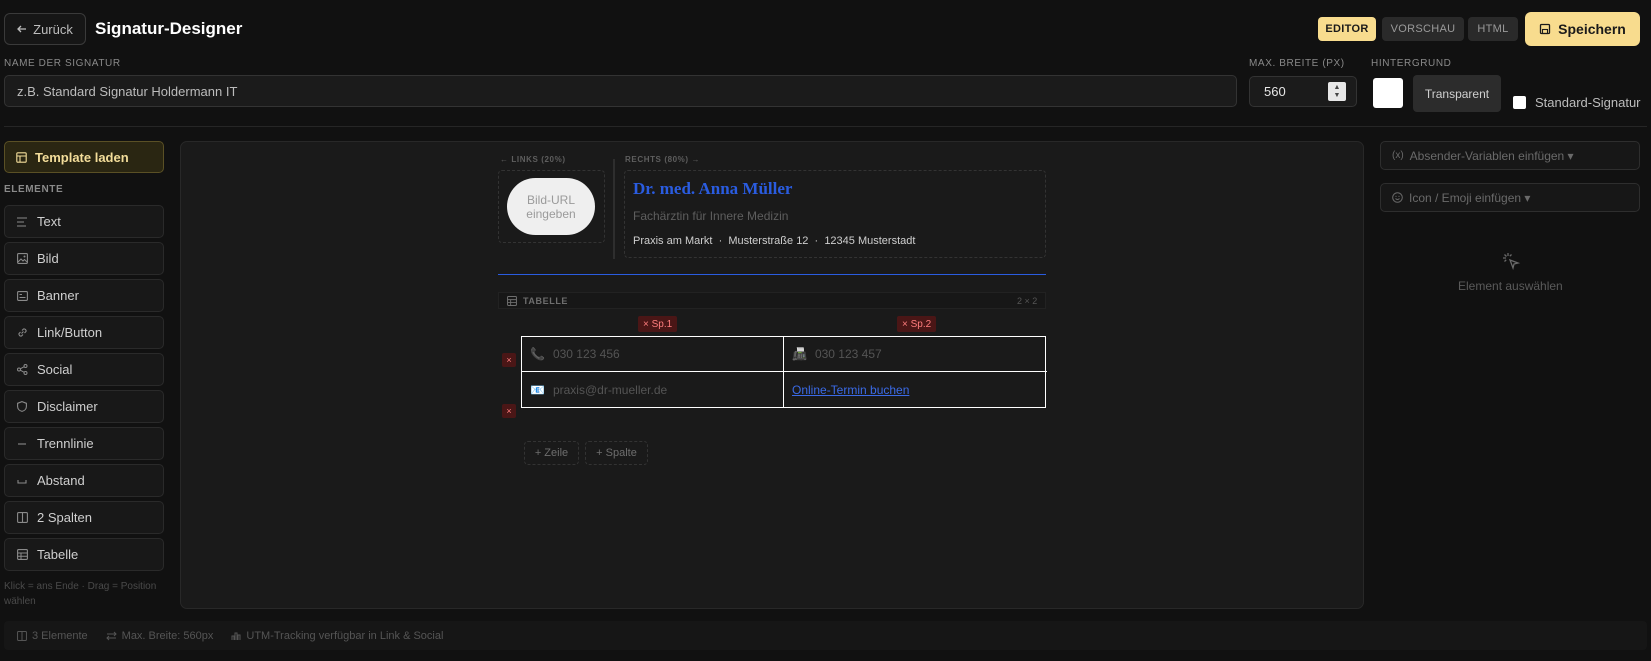 The height and width of the screenshot is (661, 1651). I want to click on element-image: Bild, so click(84, 258).